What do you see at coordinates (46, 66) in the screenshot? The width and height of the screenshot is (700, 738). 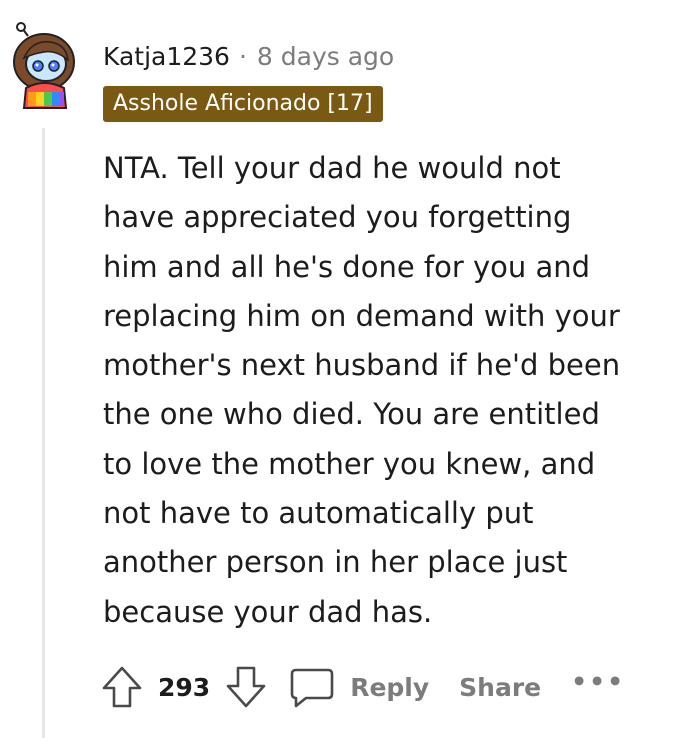 I see `avatar` at bounding box center [46, 66].